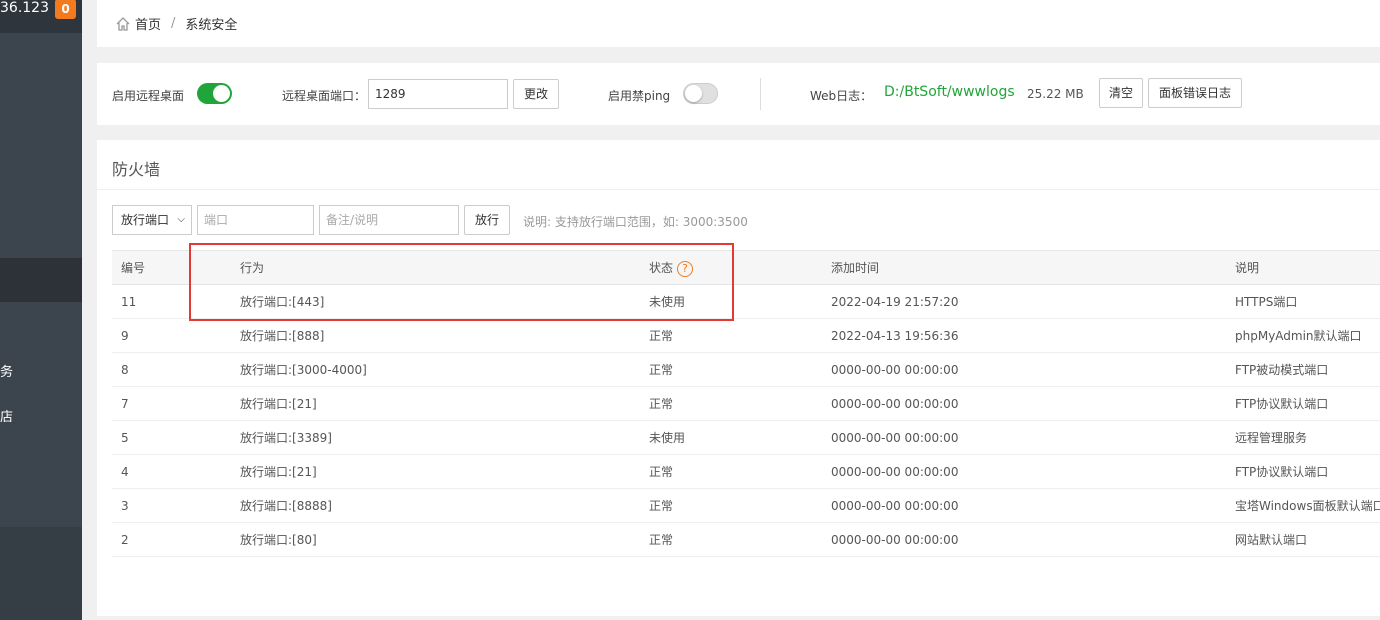 This screenshot has height=620, width=1380. What do you see at coordinates (1307, 506) in the screenshot?
I see `row-note: 宝塔Windows面板默认端口` at bounding box center [1307, 506].